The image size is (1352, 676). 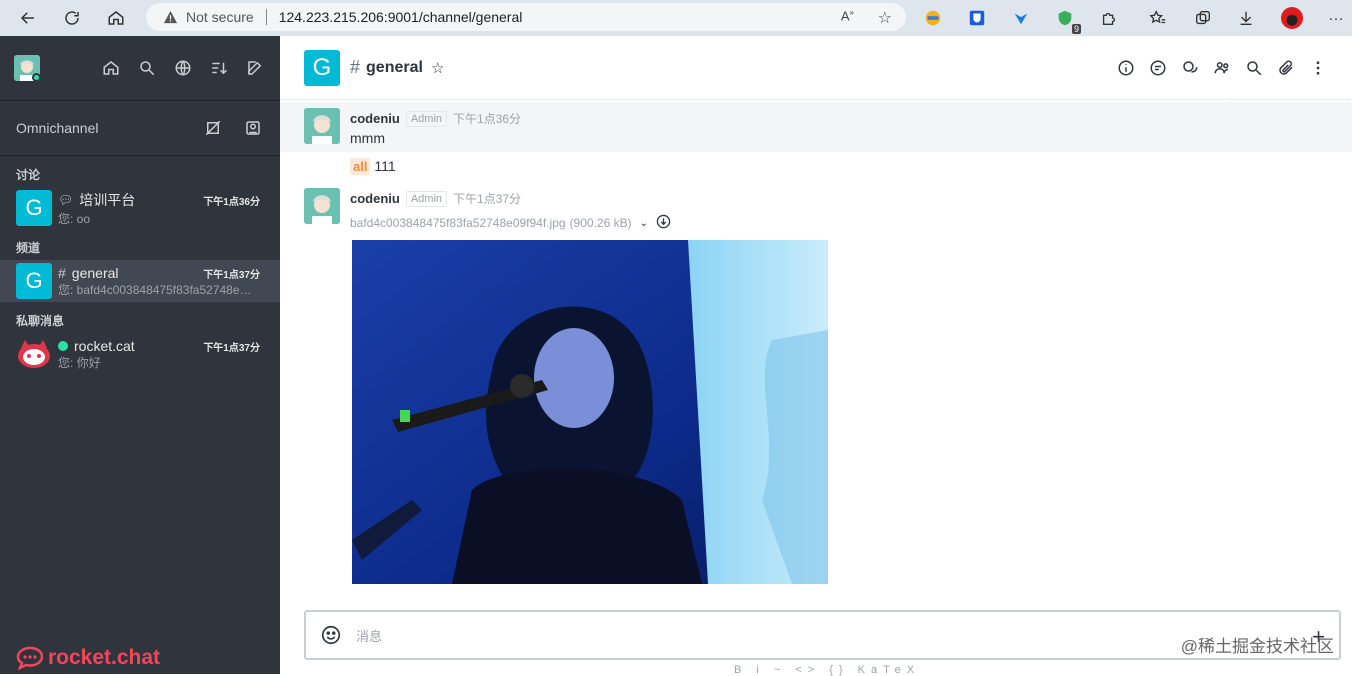 What do you see at coordinates (231, 202) in the screenshot?
I see `room-time: 下午1点36分` at bounding box center [231, 202].